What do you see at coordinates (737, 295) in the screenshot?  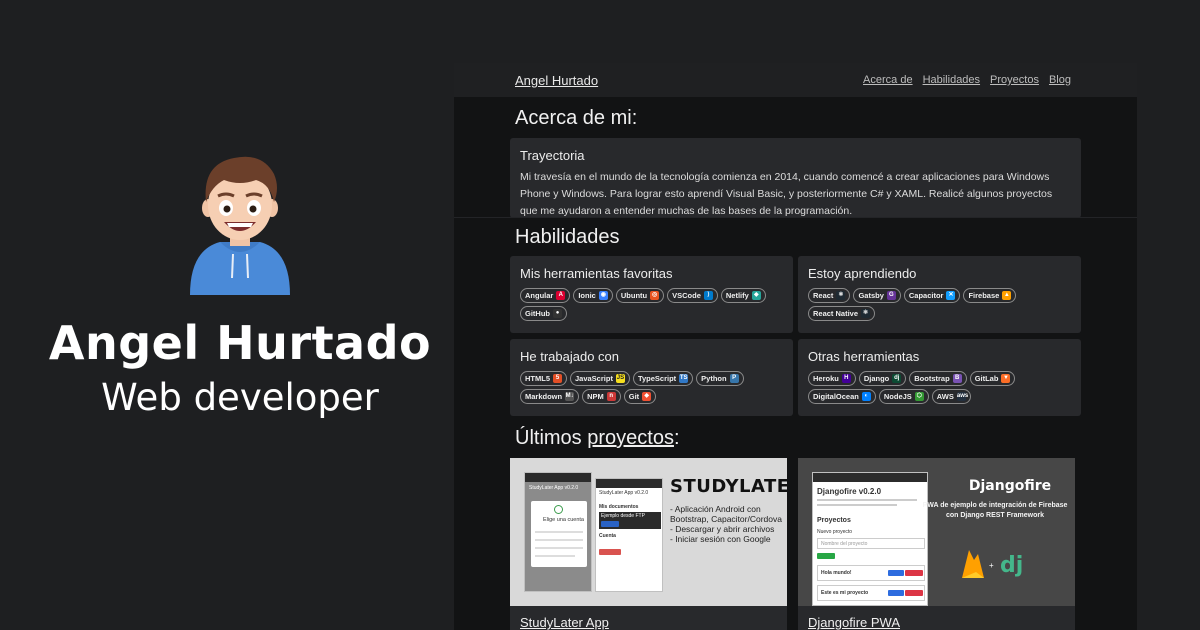 I see `skill-chip-label: Netlify` at bounding box center [737, 295].